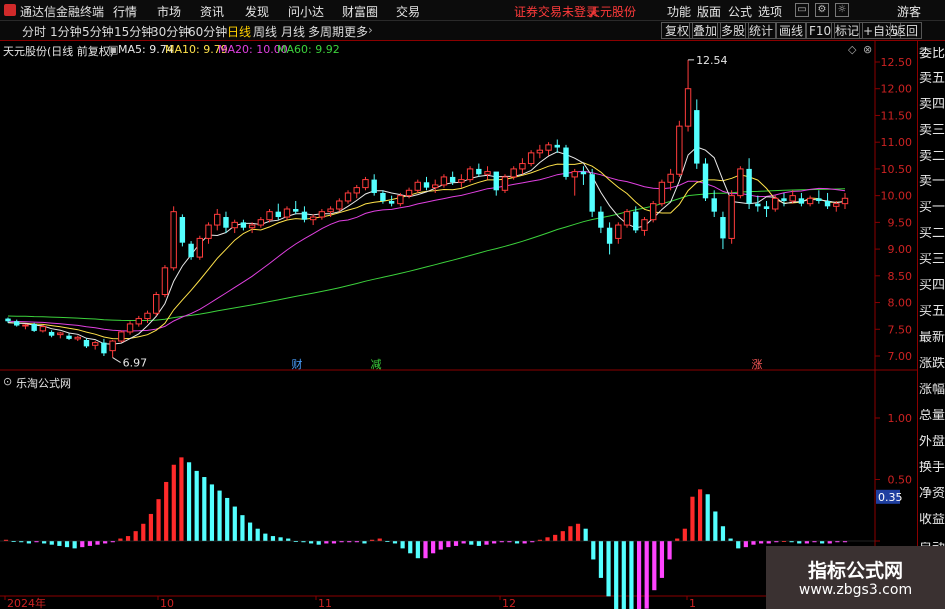 The width and height of the screenshot is (945, 609). What do you see at coordinates (712, 60) in the screenshot?
I see `high-price-label: 12.54` at bounding box center [712, 60].